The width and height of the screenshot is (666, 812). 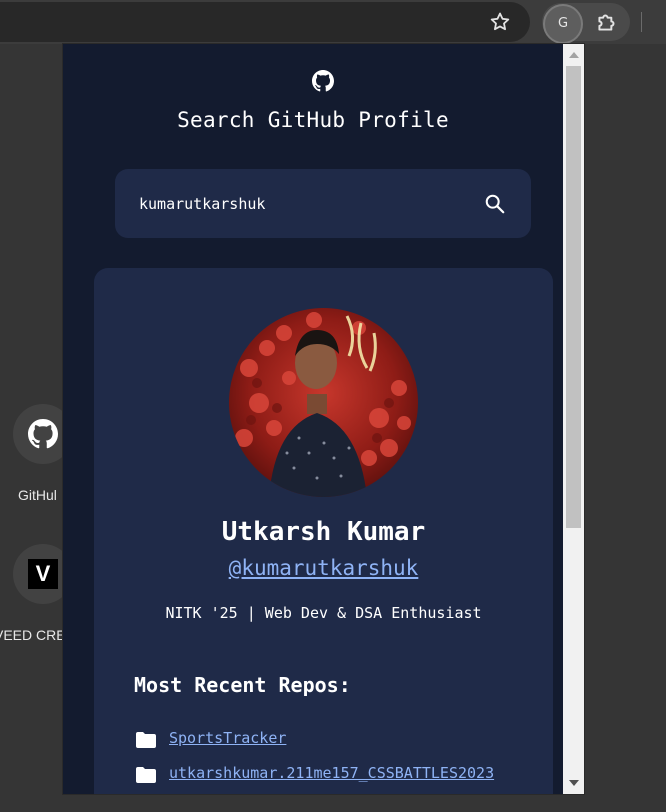 What do you see at coordinates (574, 55) in the screenshot?
I see `scroll-up-arrow-icon` at bounding box center [574, 55].